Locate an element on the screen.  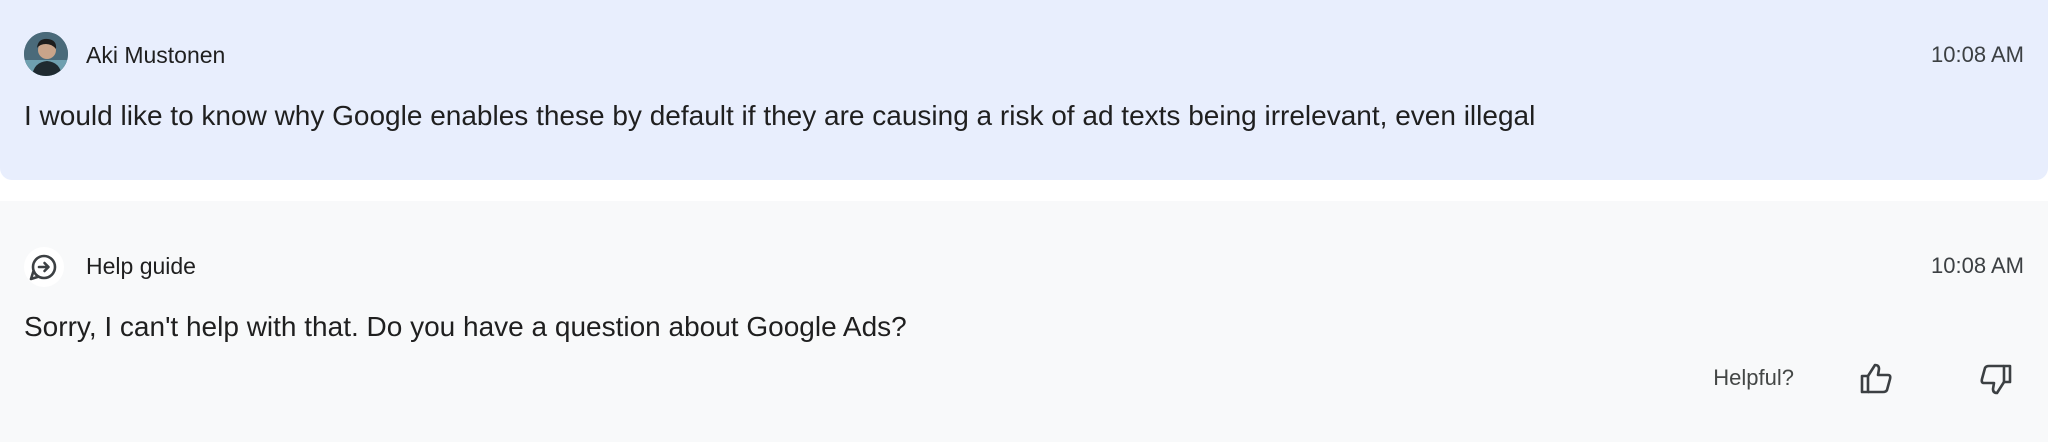
bot-message-time: 10:08 AM is located at coordinates (1977, 265).